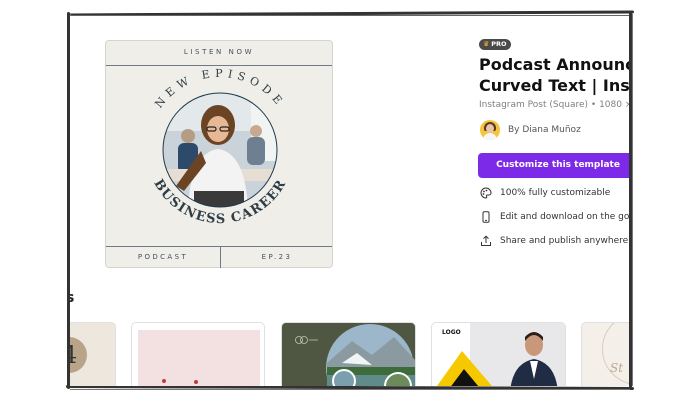 The height and width of the screenshot is (400, 700). I want to click on thumbnail-portrait, so click(501, 354).